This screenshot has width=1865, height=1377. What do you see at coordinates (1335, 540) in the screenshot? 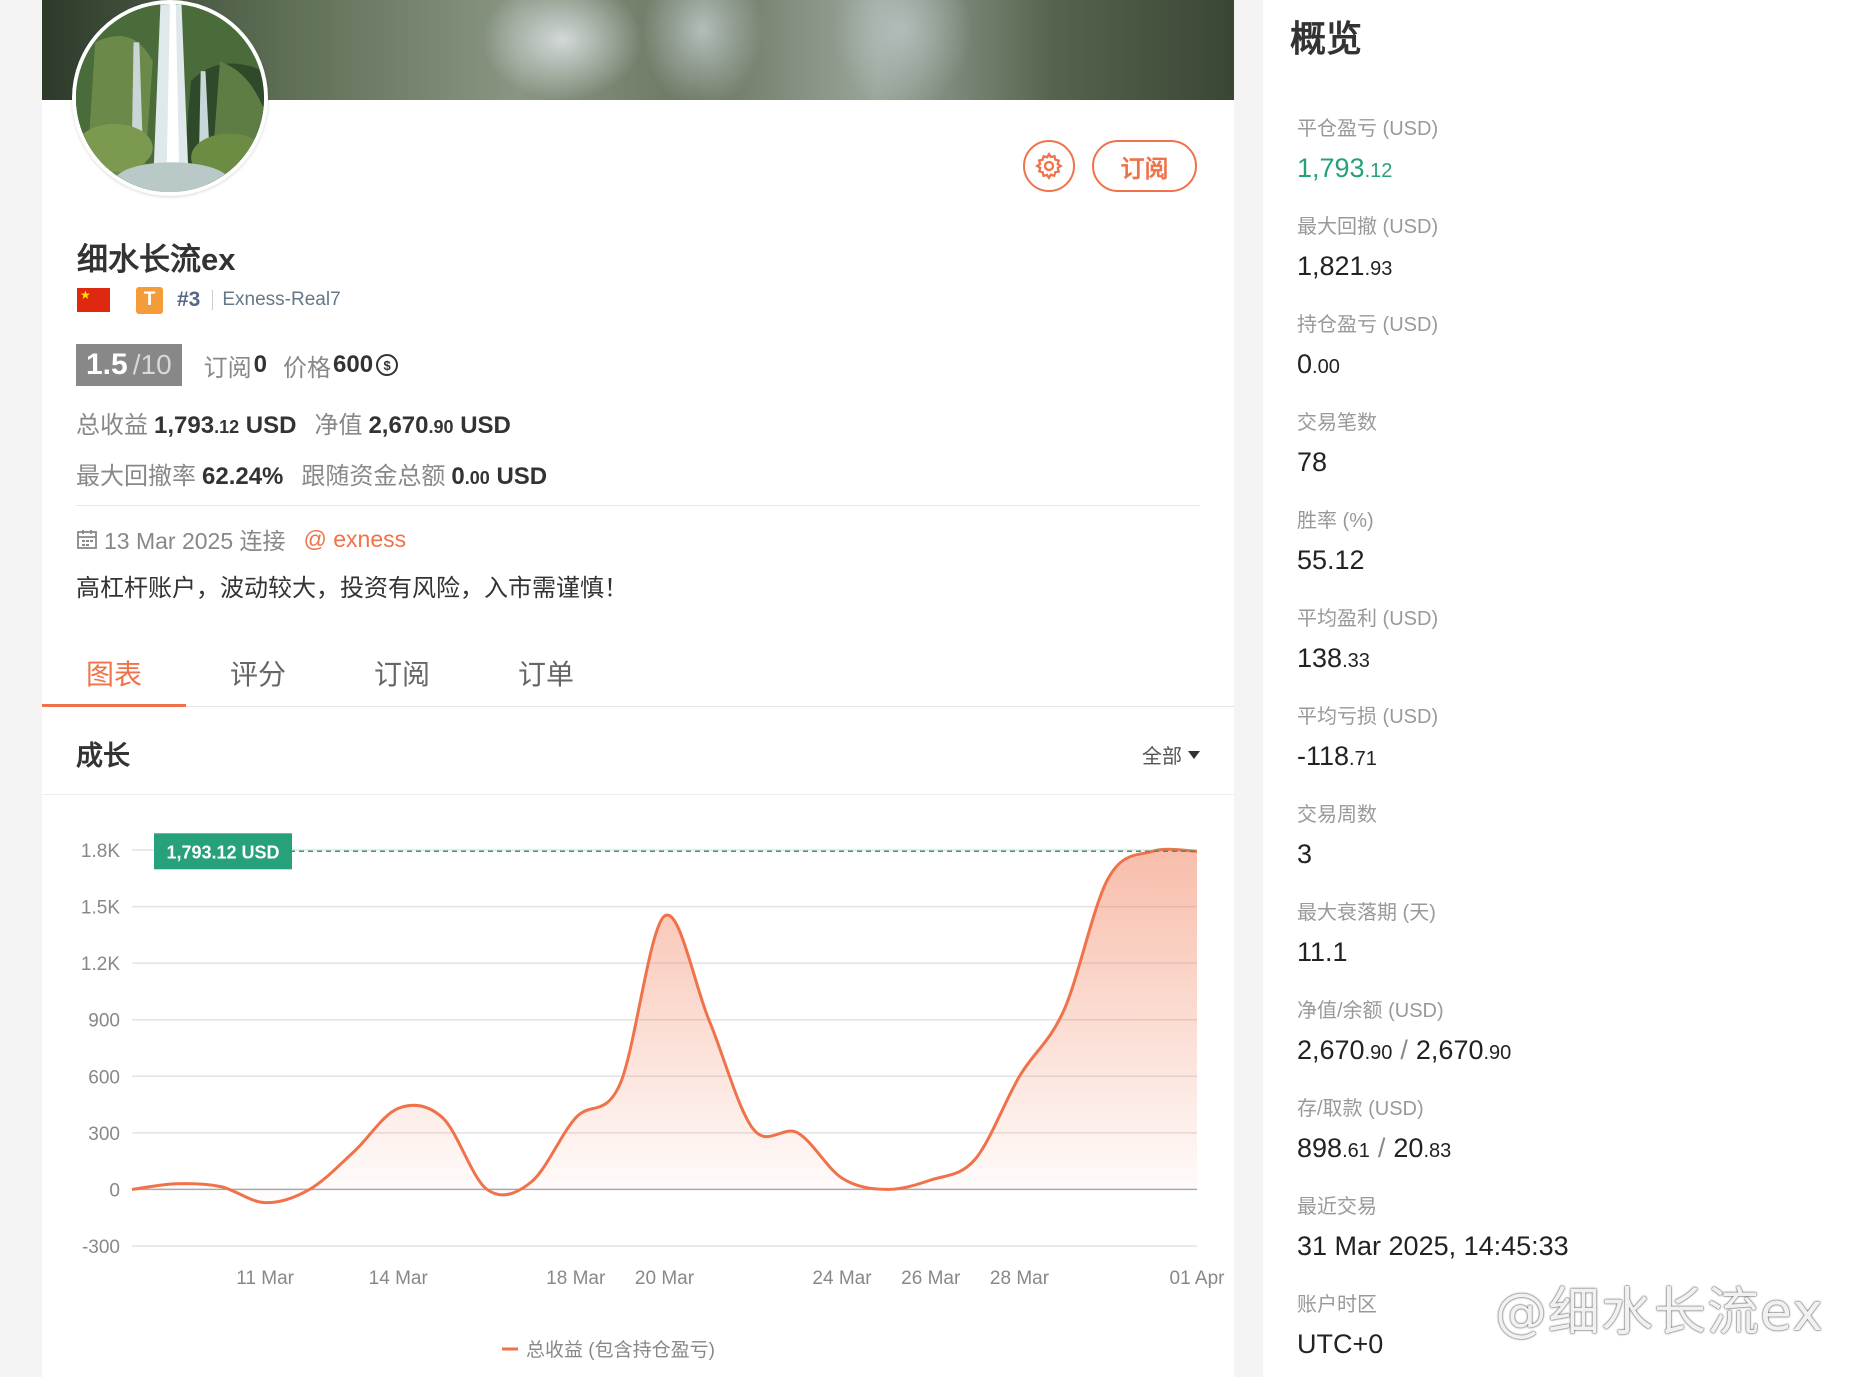
I see `overview-metric: 胜率 (%) 55.12` at bounding box center [1335, 540].